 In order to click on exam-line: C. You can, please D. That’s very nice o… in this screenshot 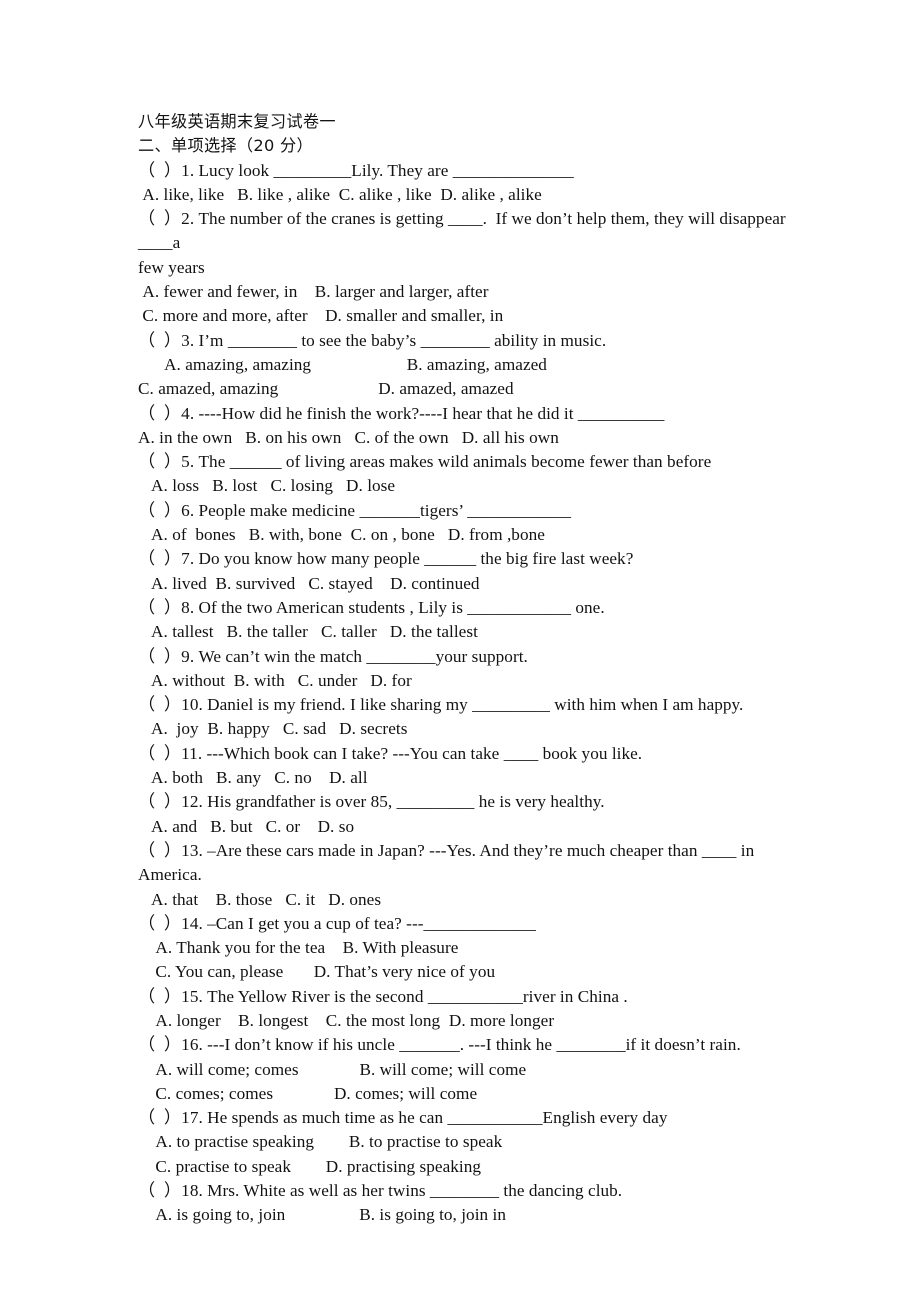, I will do `click(317, 972)`.